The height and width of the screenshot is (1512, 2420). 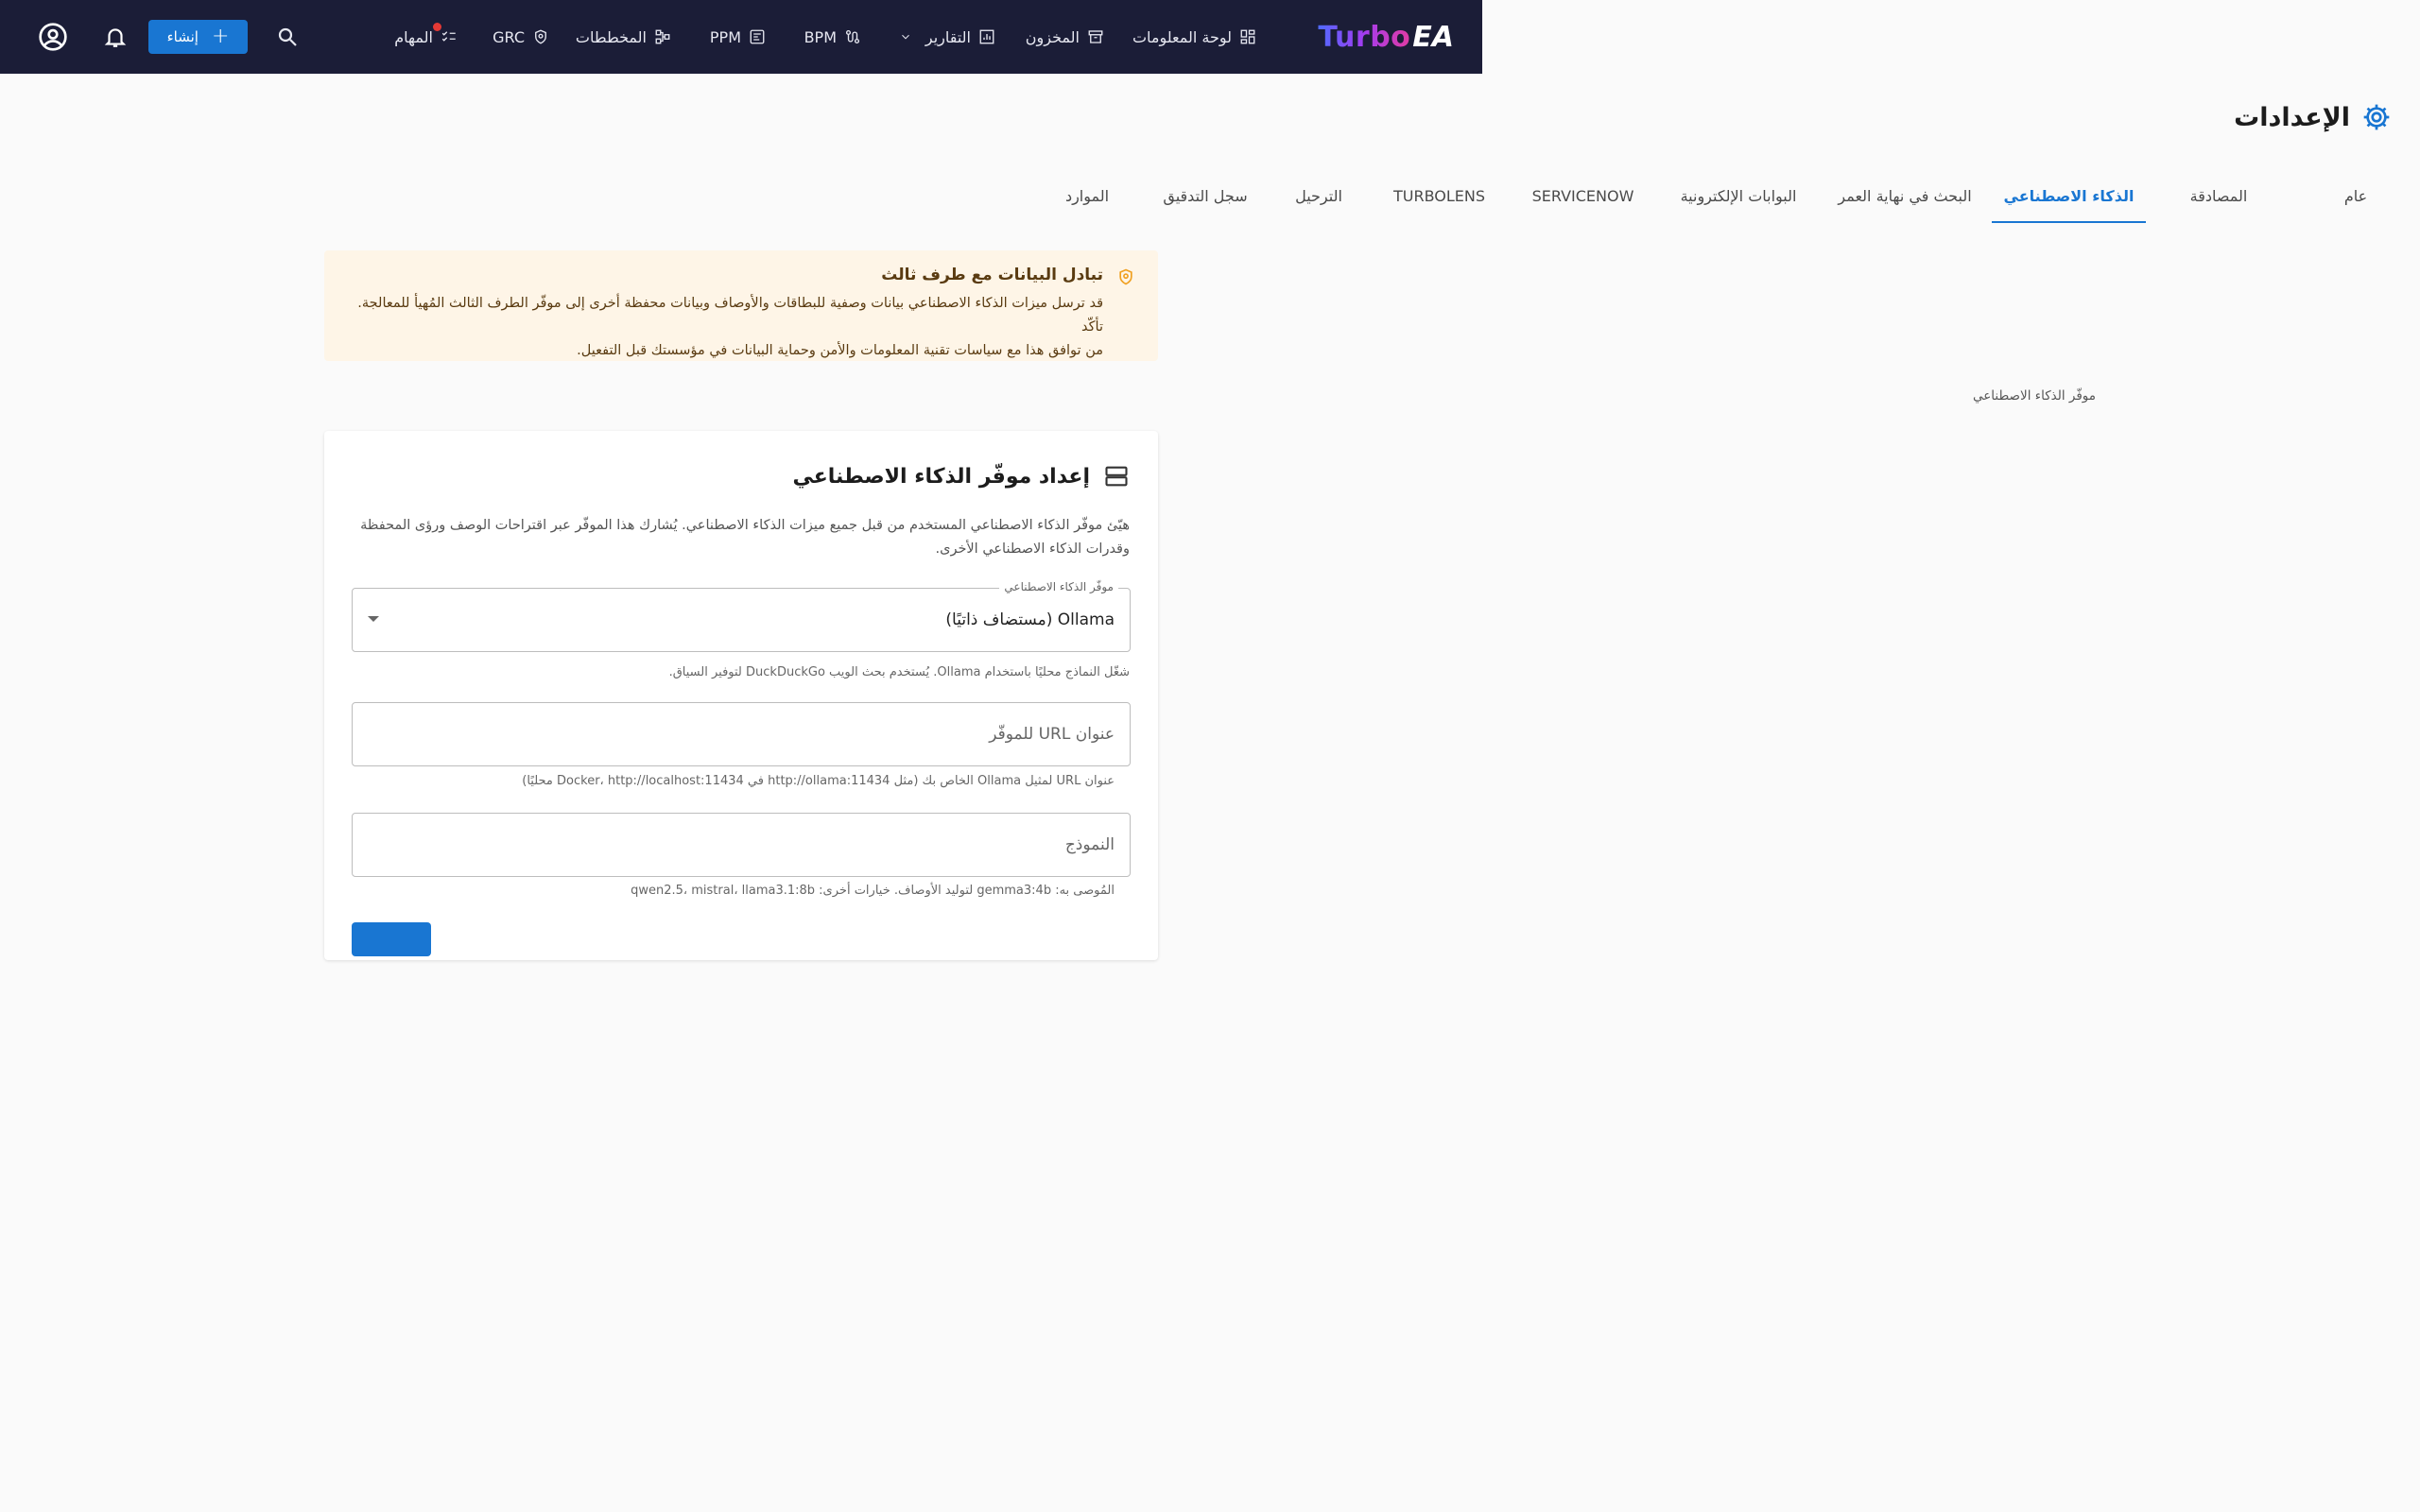 I want to click on nav-inventory: المخزون, so click(x=1065, y=37).